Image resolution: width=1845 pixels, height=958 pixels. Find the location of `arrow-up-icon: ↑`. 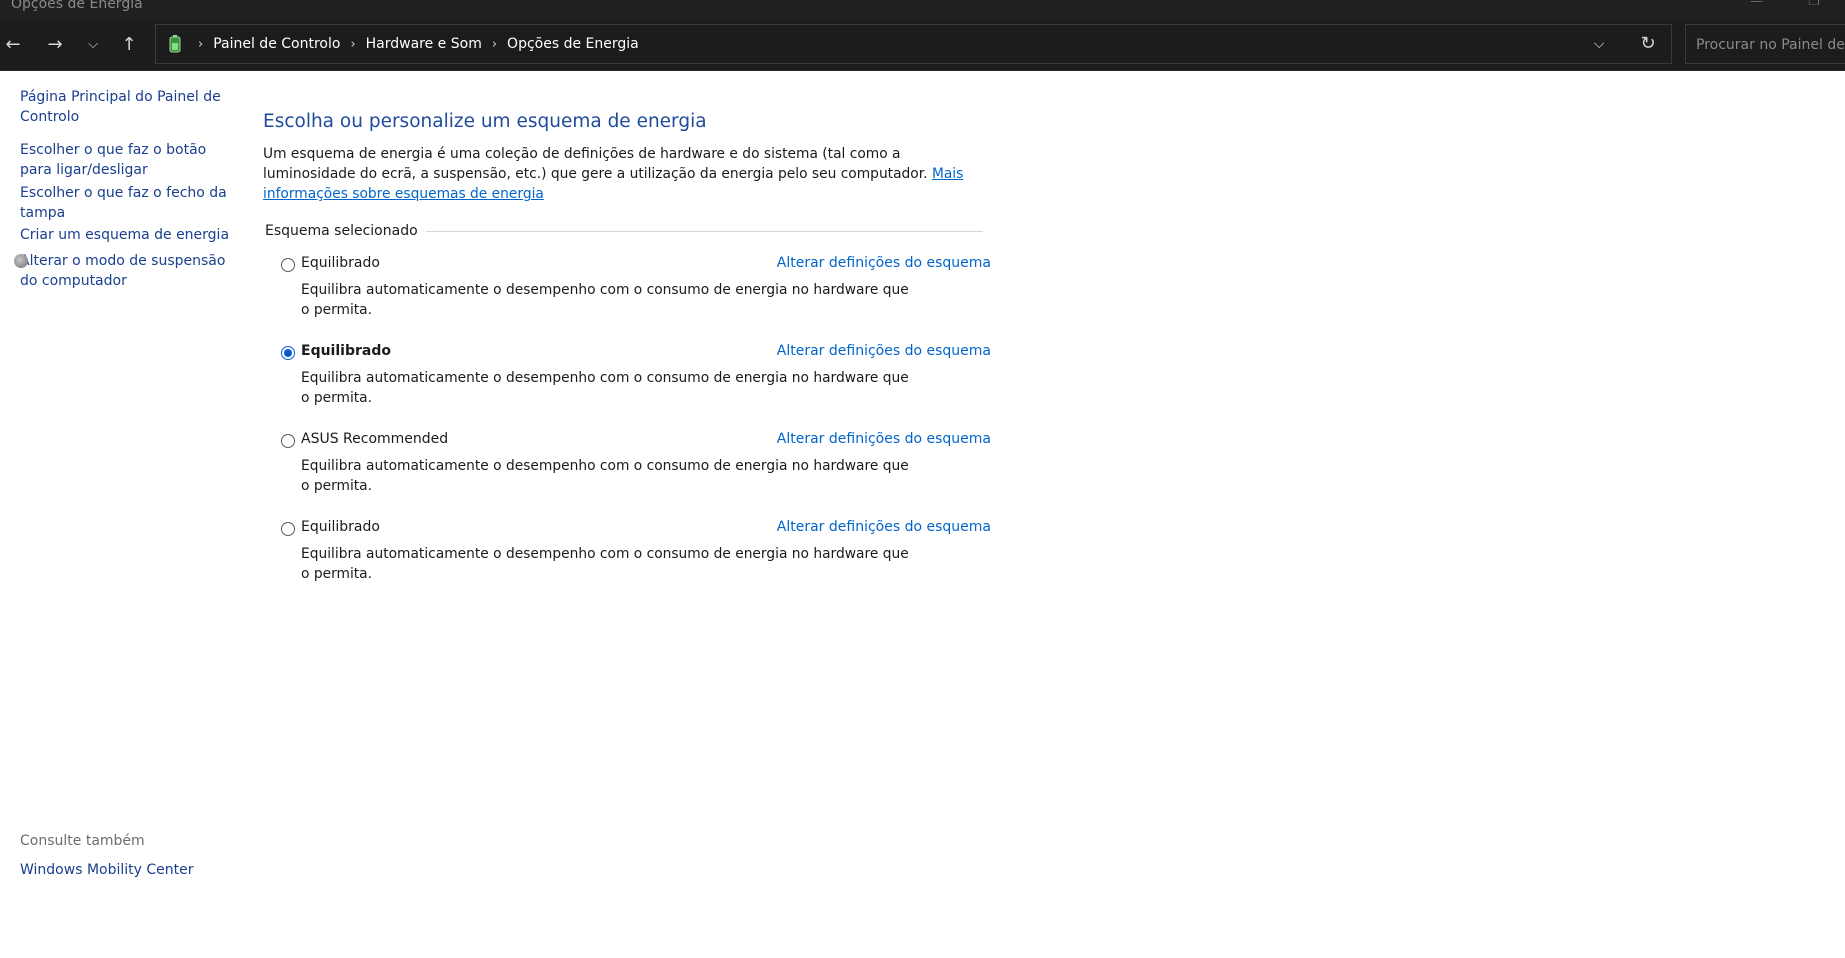

arrow-up-icon: ↑ is located at coordinates (129, 44).